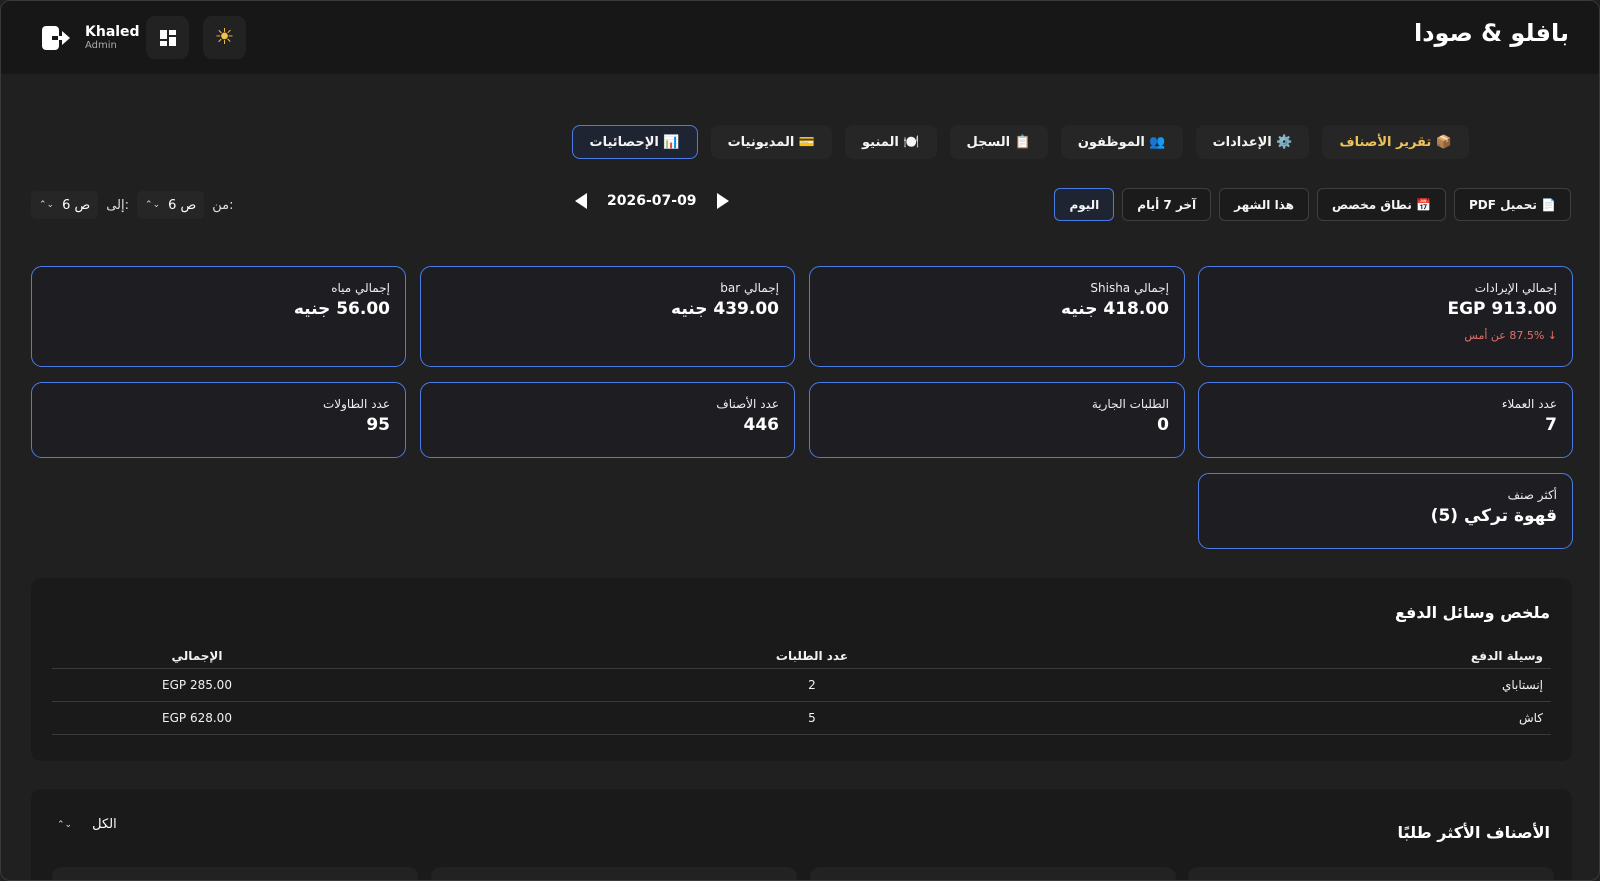 The image size is (1600, 881). What do you see at coordinates (65, 205) in the screenshot?
I see `to-time-select: ⌃⌄ 6 ص` at bounding box center [65, 205].